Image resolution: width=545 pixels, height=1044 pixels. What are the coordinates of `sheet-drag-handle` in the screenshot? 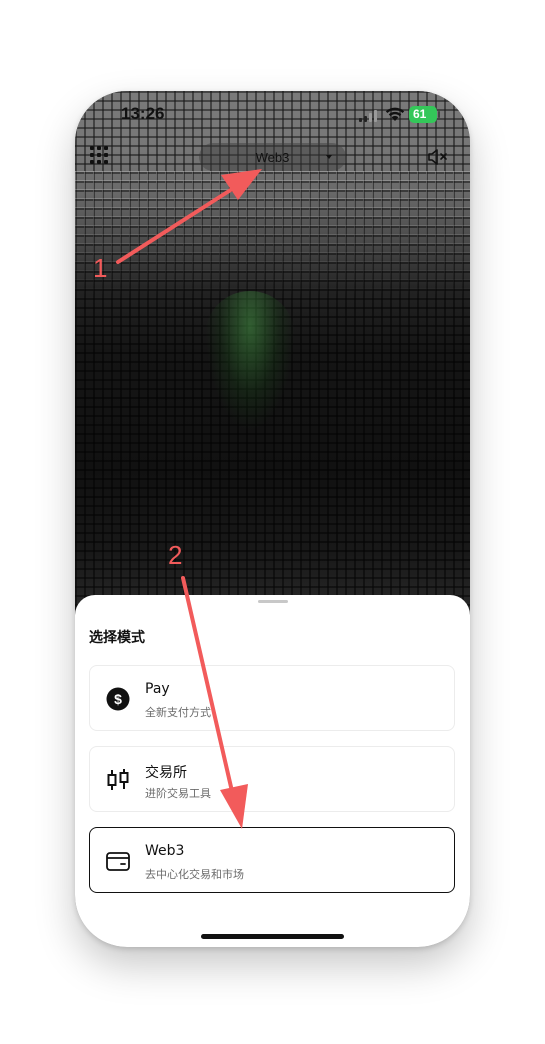 It's located at (273, 601).